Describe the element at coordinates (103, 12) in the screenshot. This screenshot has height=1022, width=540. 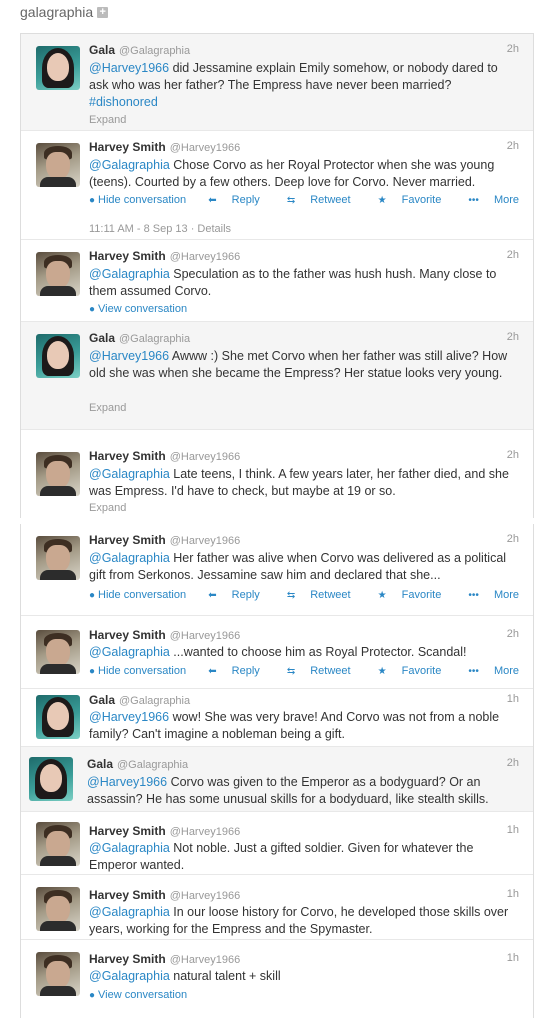
I see `plus-square-icon: +` at that location.